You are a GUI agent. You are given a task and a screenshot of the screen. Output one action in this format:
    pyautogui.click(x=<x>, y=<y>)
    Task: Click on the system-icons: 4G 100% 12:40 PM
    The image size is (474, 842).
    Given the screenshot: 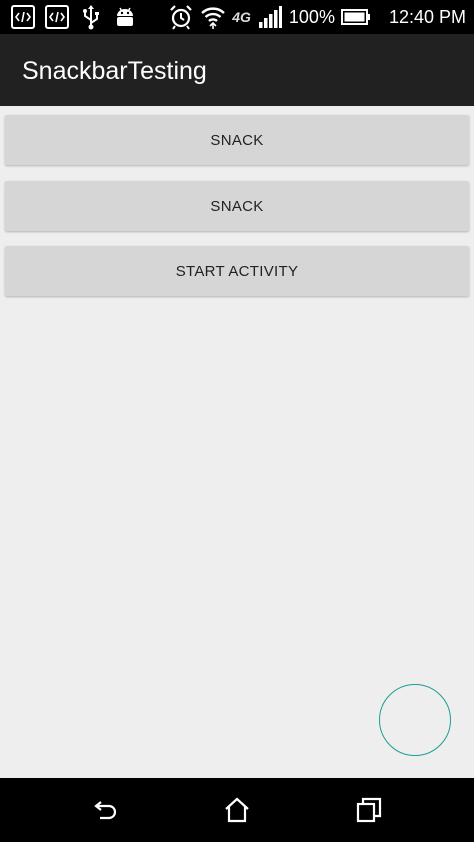 What is the action you would take?
    pyautogui.click(x=317, y=17)
    